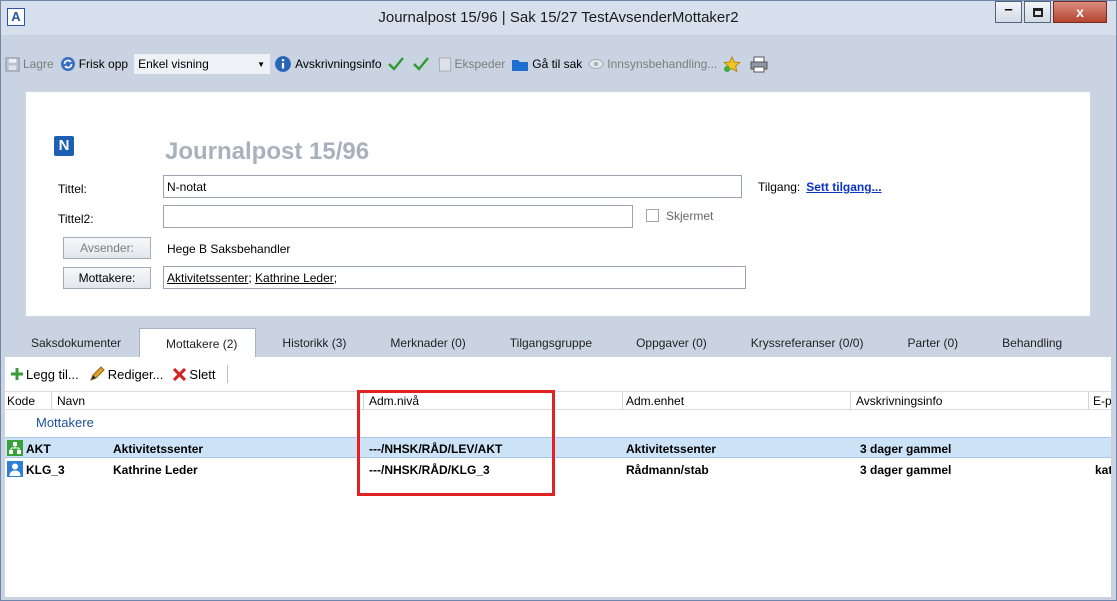 The width and height of the screenshot is (1117, 601). What do you see at coordinates (15, 469) in the screenshot?
I see `person-icon` at bounding box center [15, 469].